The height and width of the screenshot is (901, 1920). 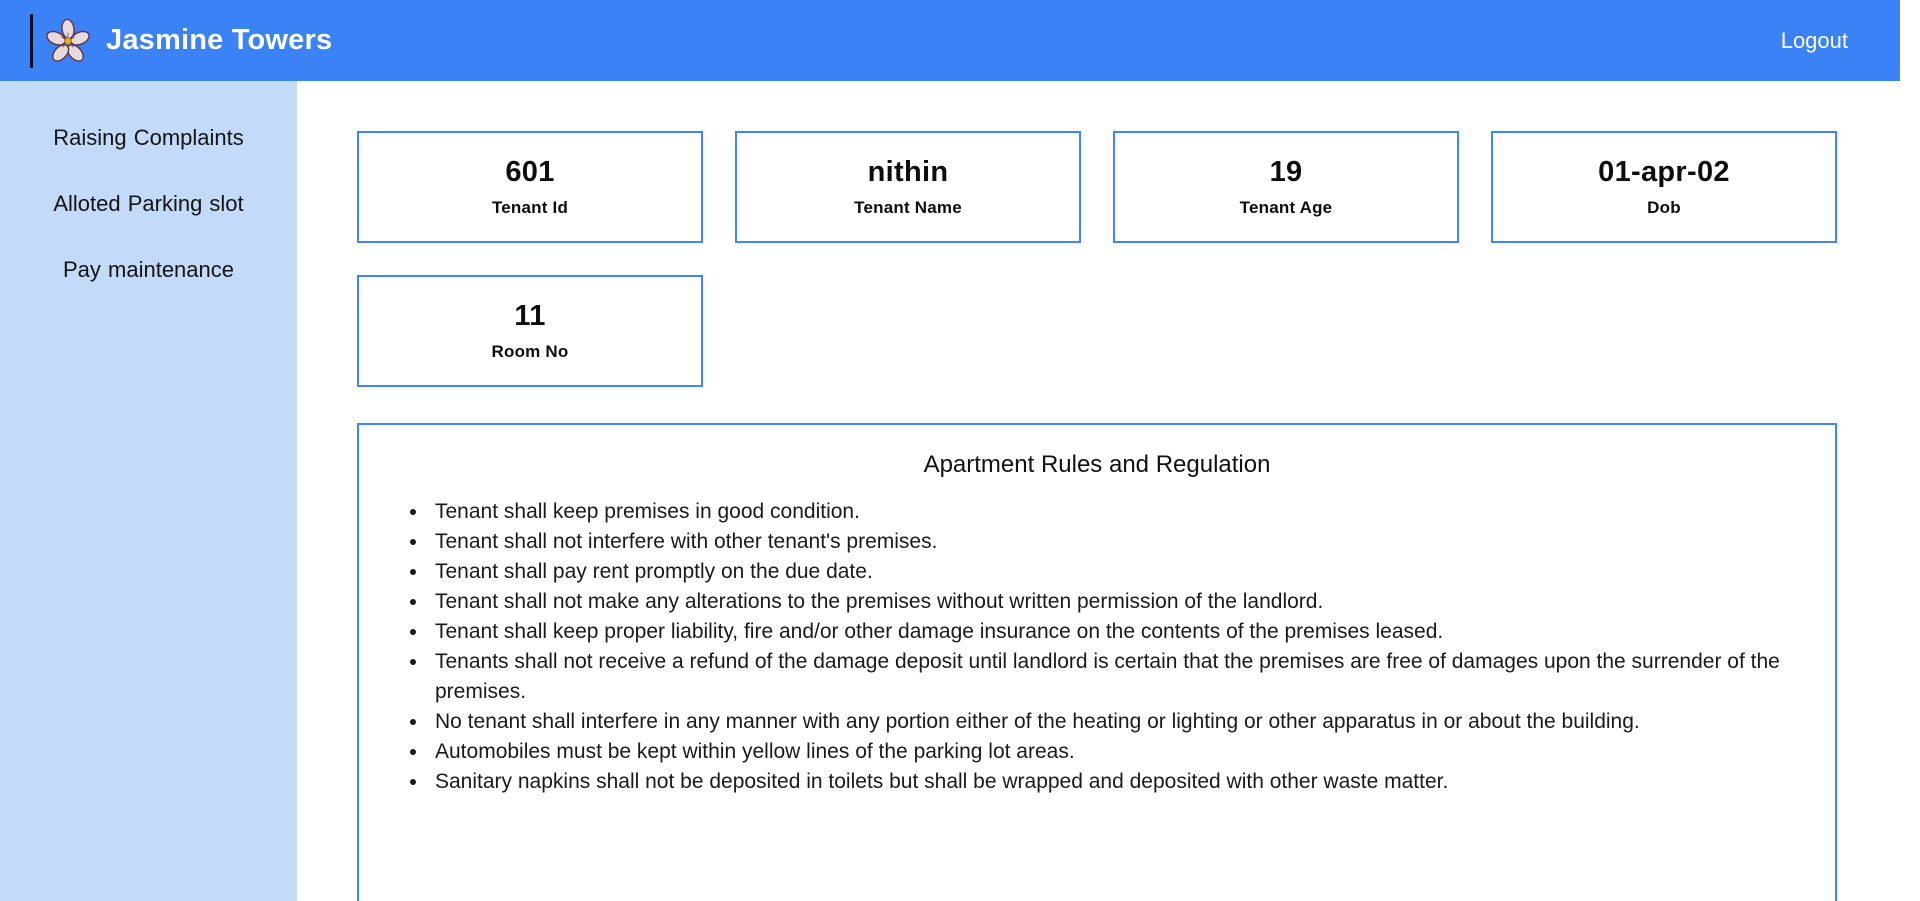 I want to click on brand-divider, so click(x=31, y=40).